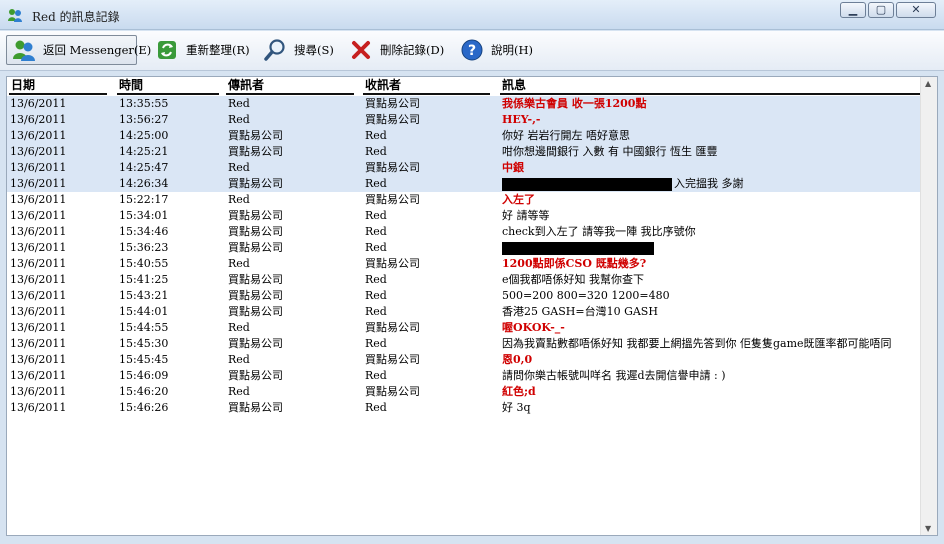  What do you see at coordinates (464, 328) in the screenshot?
I see `table-row: 13/6/2011 15:44:55 Red 買點易公司 喔OKOK-_-` at bounding box center [464, 328].